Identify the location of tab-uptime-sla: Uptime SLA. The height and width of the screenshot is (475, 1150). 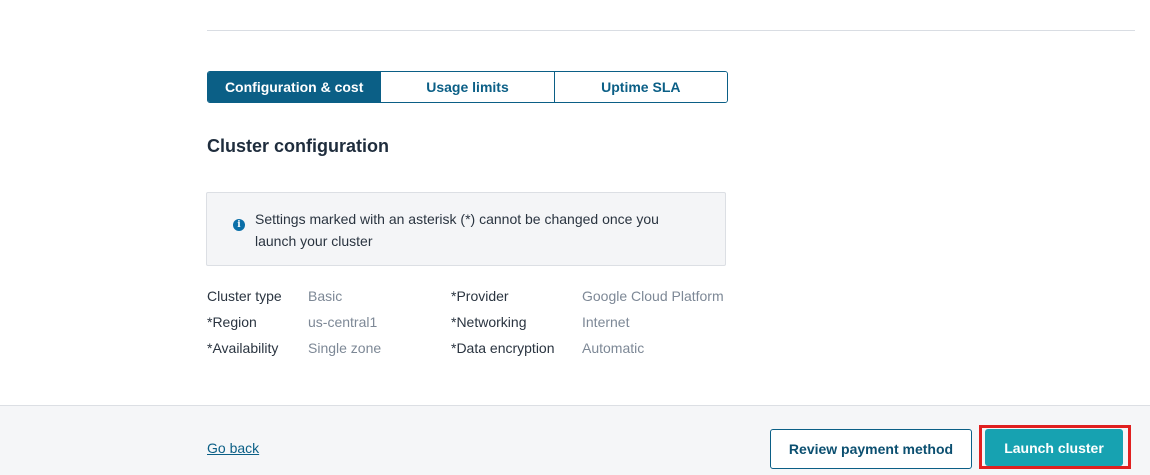
(640, 87).